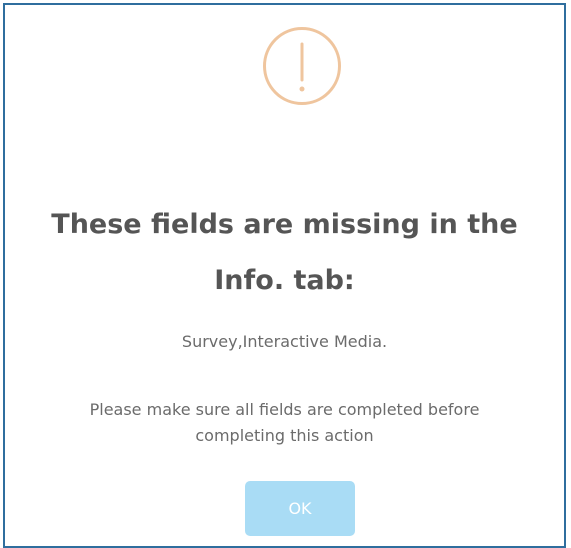 The height and width of the screenshot is (548, 571). I want to click on dialog-message-line-2: completing this action, so click(284, 435).